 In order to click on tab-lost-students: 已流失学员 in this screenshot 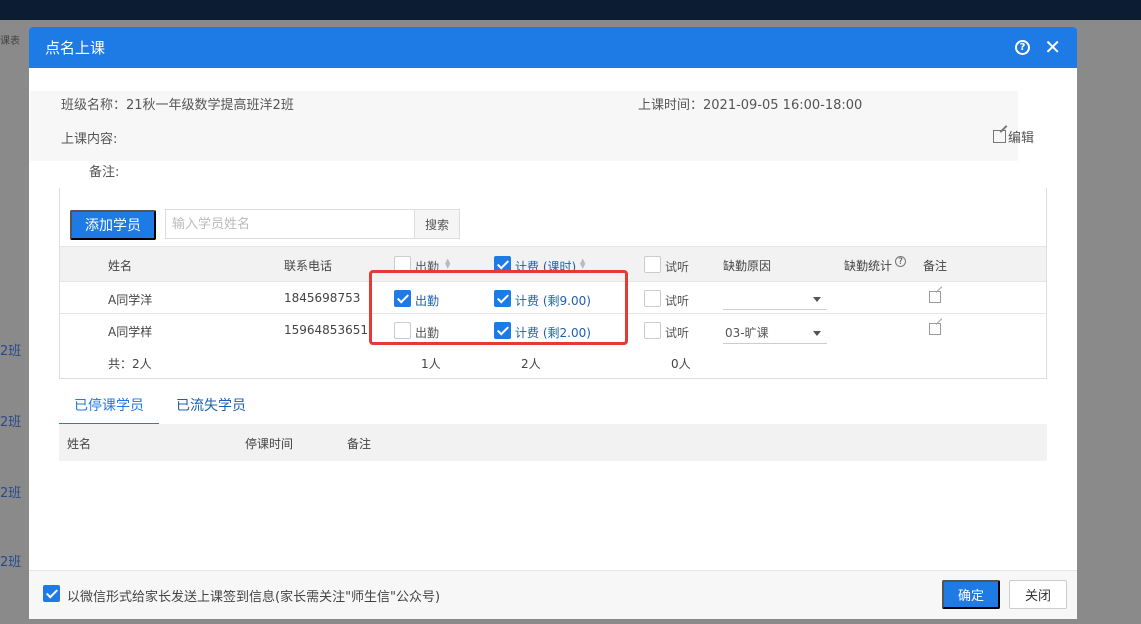, I will do `click(211, 410)`.